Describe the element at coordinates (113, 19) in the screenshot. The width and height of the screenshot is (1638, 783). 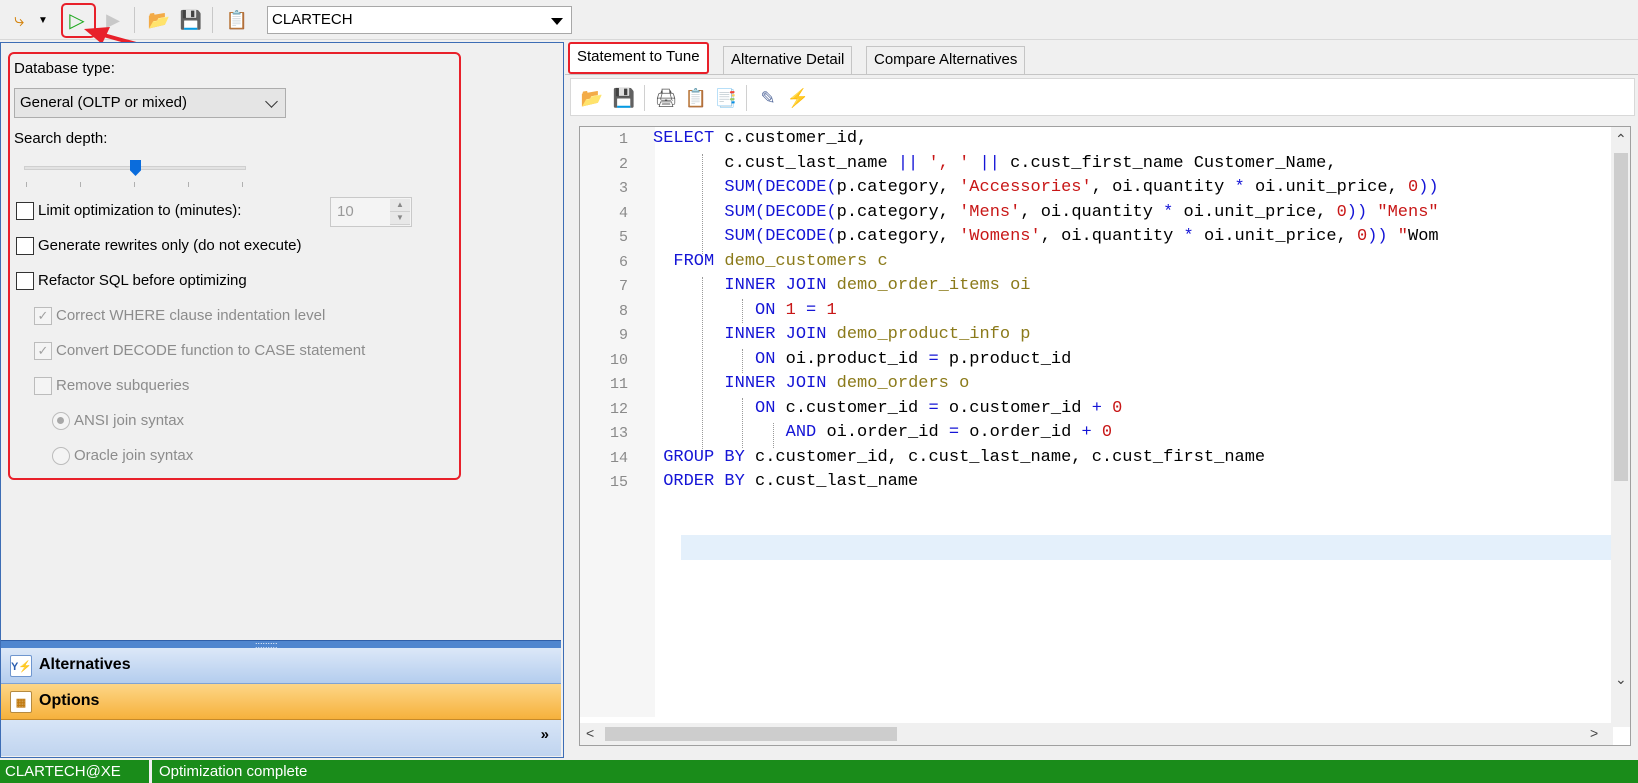
I see `stop-icon: ▶` at that location.